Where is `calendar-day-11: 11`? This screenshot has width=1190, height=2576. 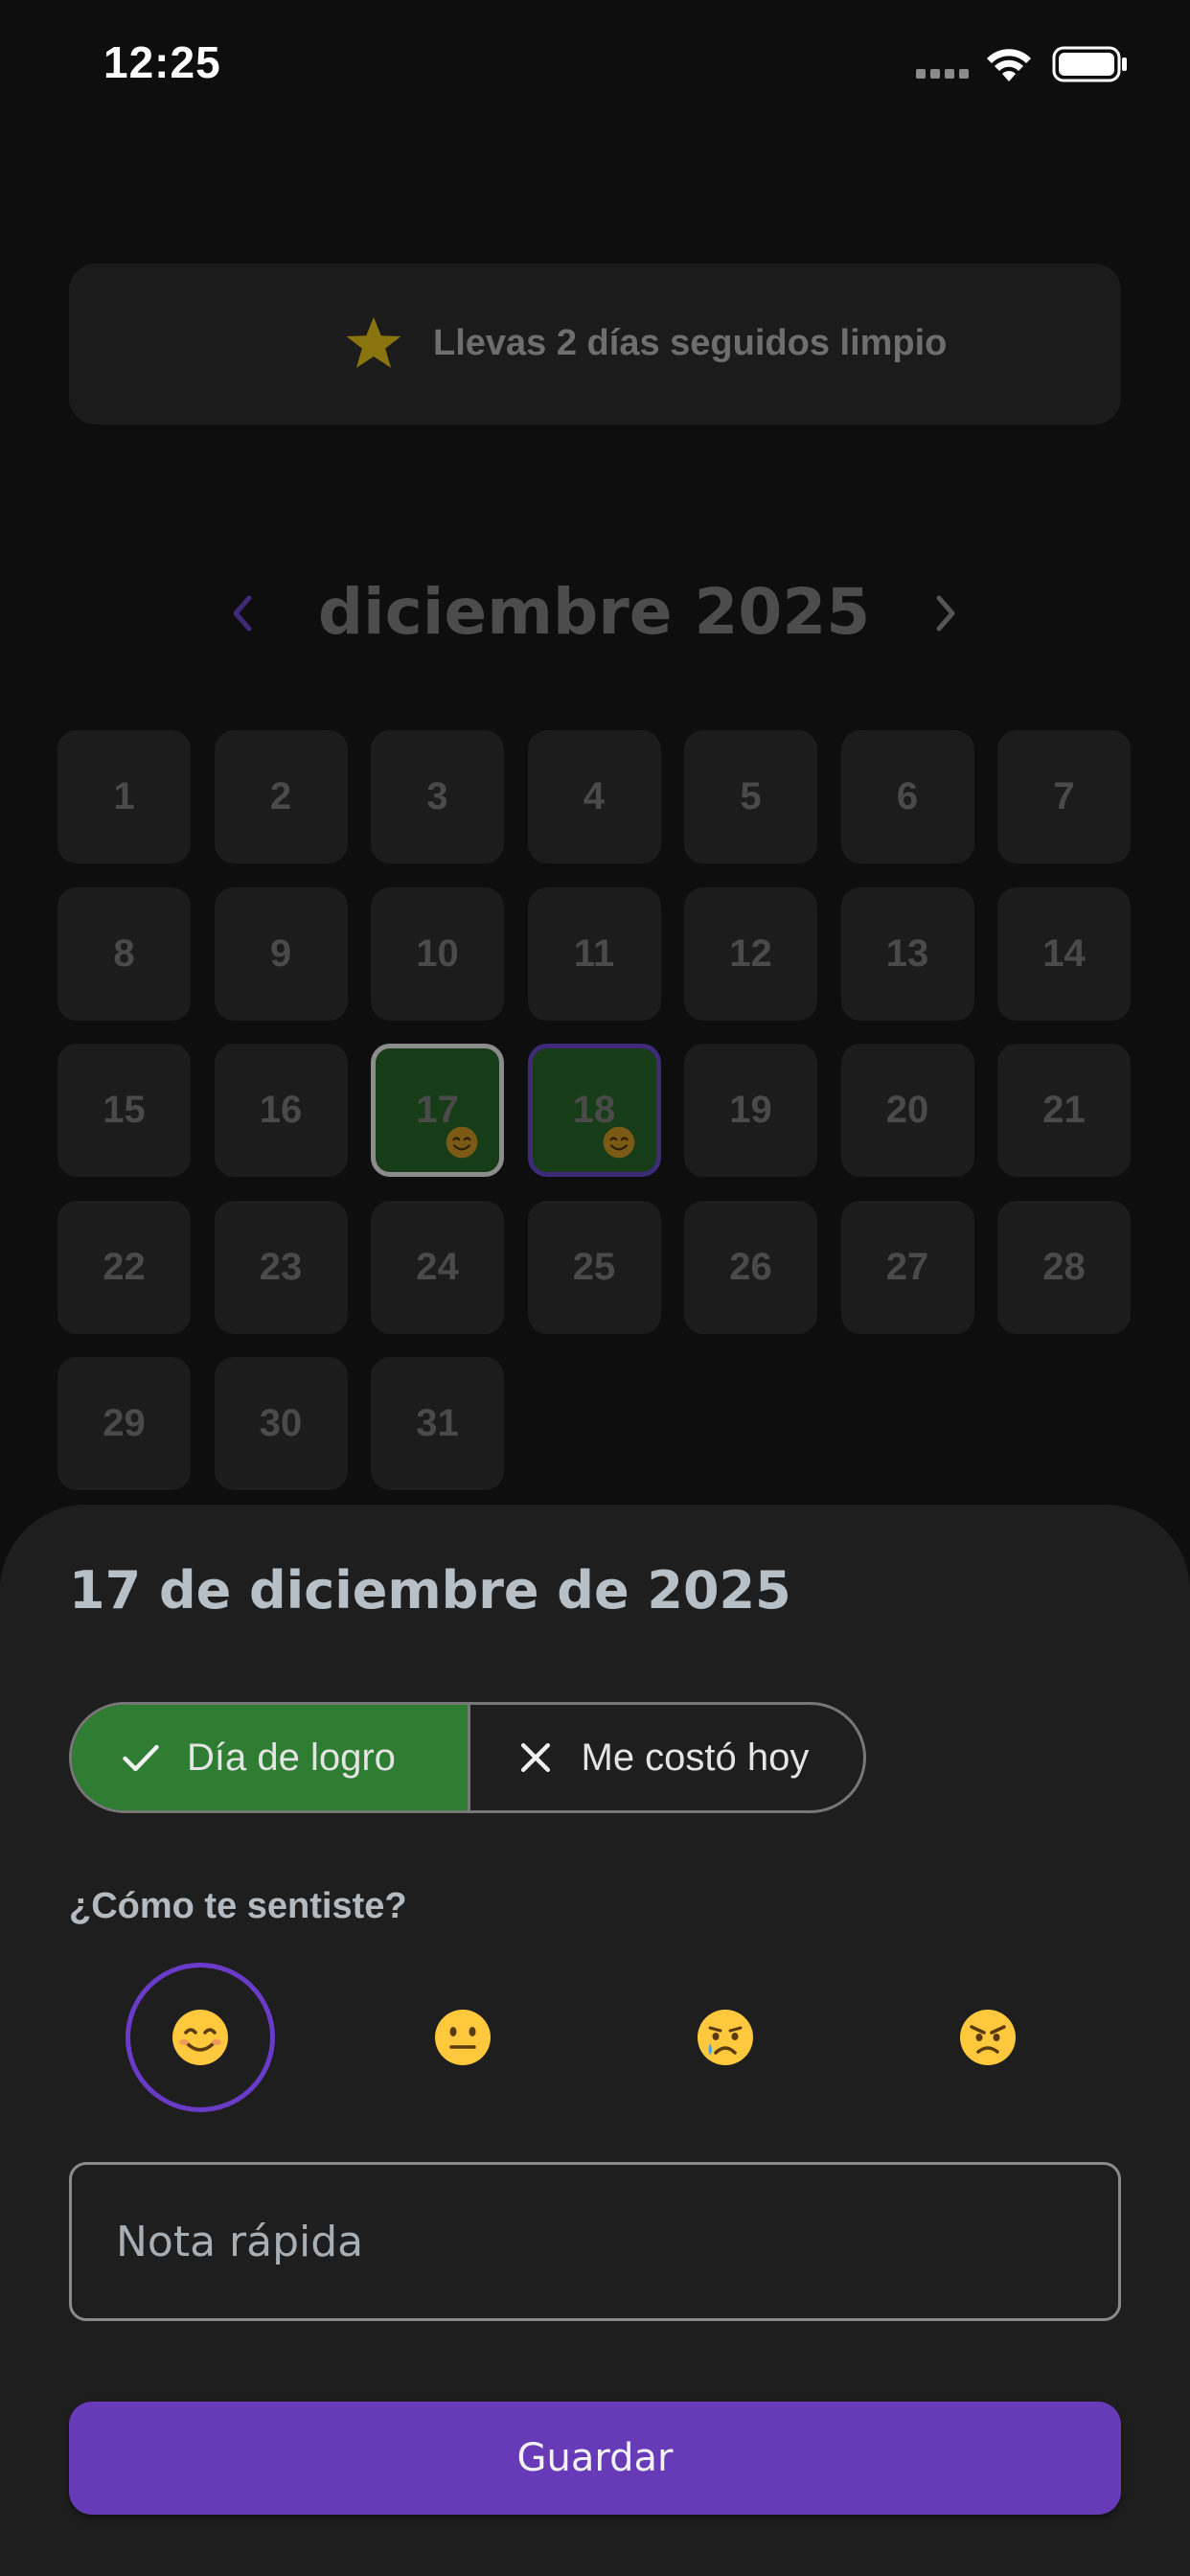
calendar-day-11: 11 is located at coordinates (594, 953).